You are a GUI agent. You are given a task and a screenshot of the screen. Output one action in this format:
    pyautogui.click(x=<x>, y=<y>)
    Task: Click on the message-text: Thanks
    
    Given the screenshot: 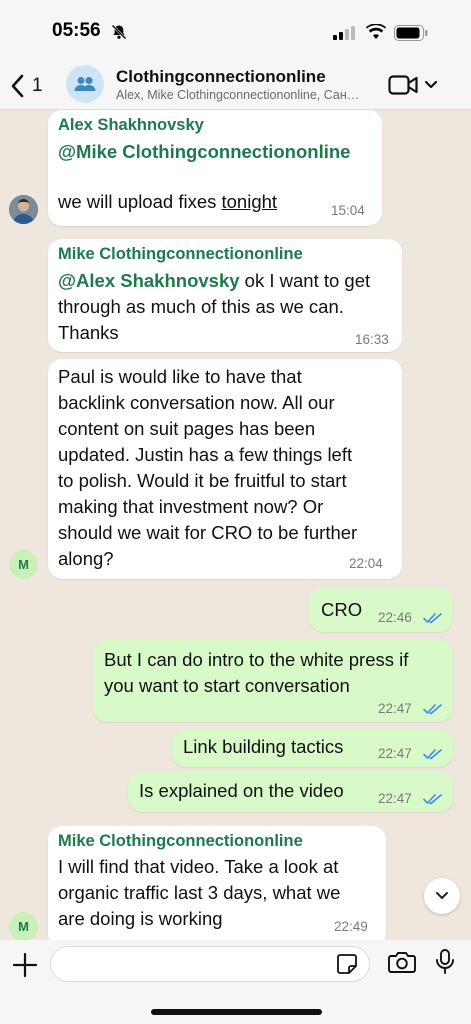 What is the action you would take?
    pyautogui.click(x=88, y=332)
    